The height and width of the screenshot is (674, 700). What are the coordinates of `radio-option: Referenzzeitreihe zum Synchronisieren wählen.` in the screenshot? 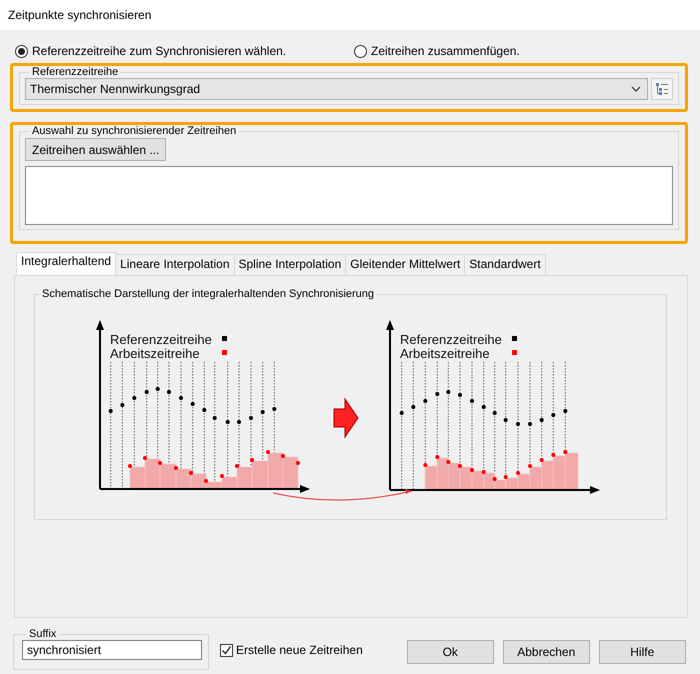 It's located at (150, 51).